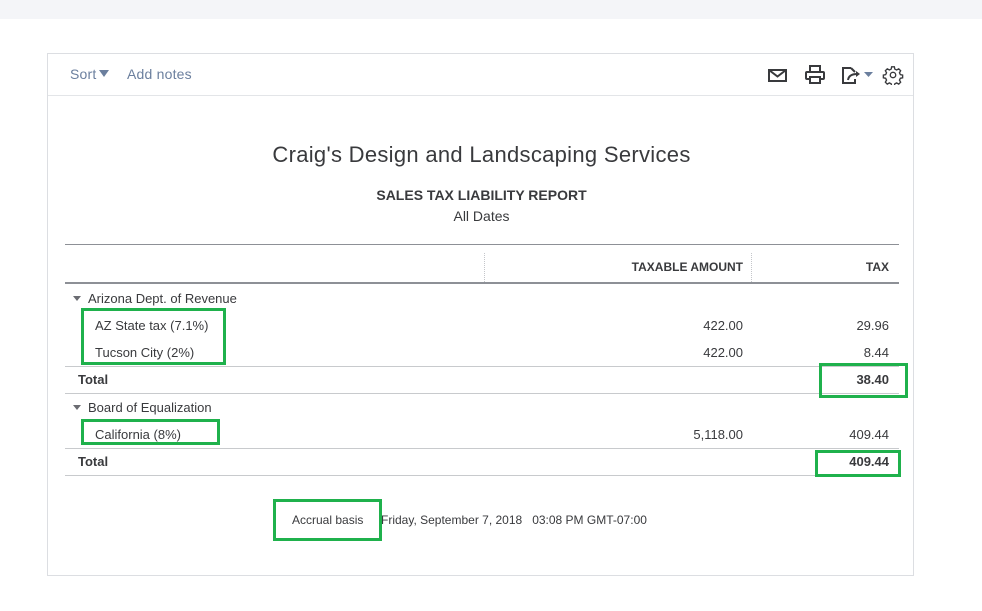 This screenshot has width=982, height=611. What do you see at coordinates (151, 325) in the screenshot?
I see `row-label: AZ State tax (7.1%)` at bounding box center [151, 325].